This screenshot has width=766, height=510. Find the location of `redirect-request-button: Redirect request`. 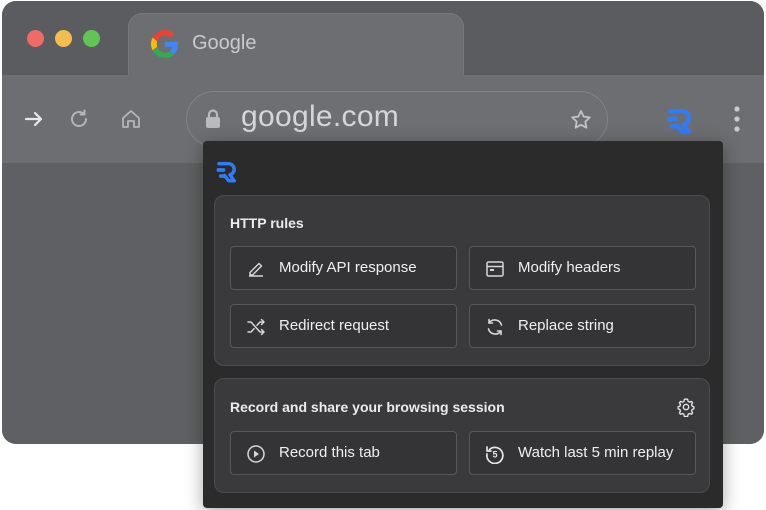

redirect-request-button: Redirect request is located at coordinates (343, 326).